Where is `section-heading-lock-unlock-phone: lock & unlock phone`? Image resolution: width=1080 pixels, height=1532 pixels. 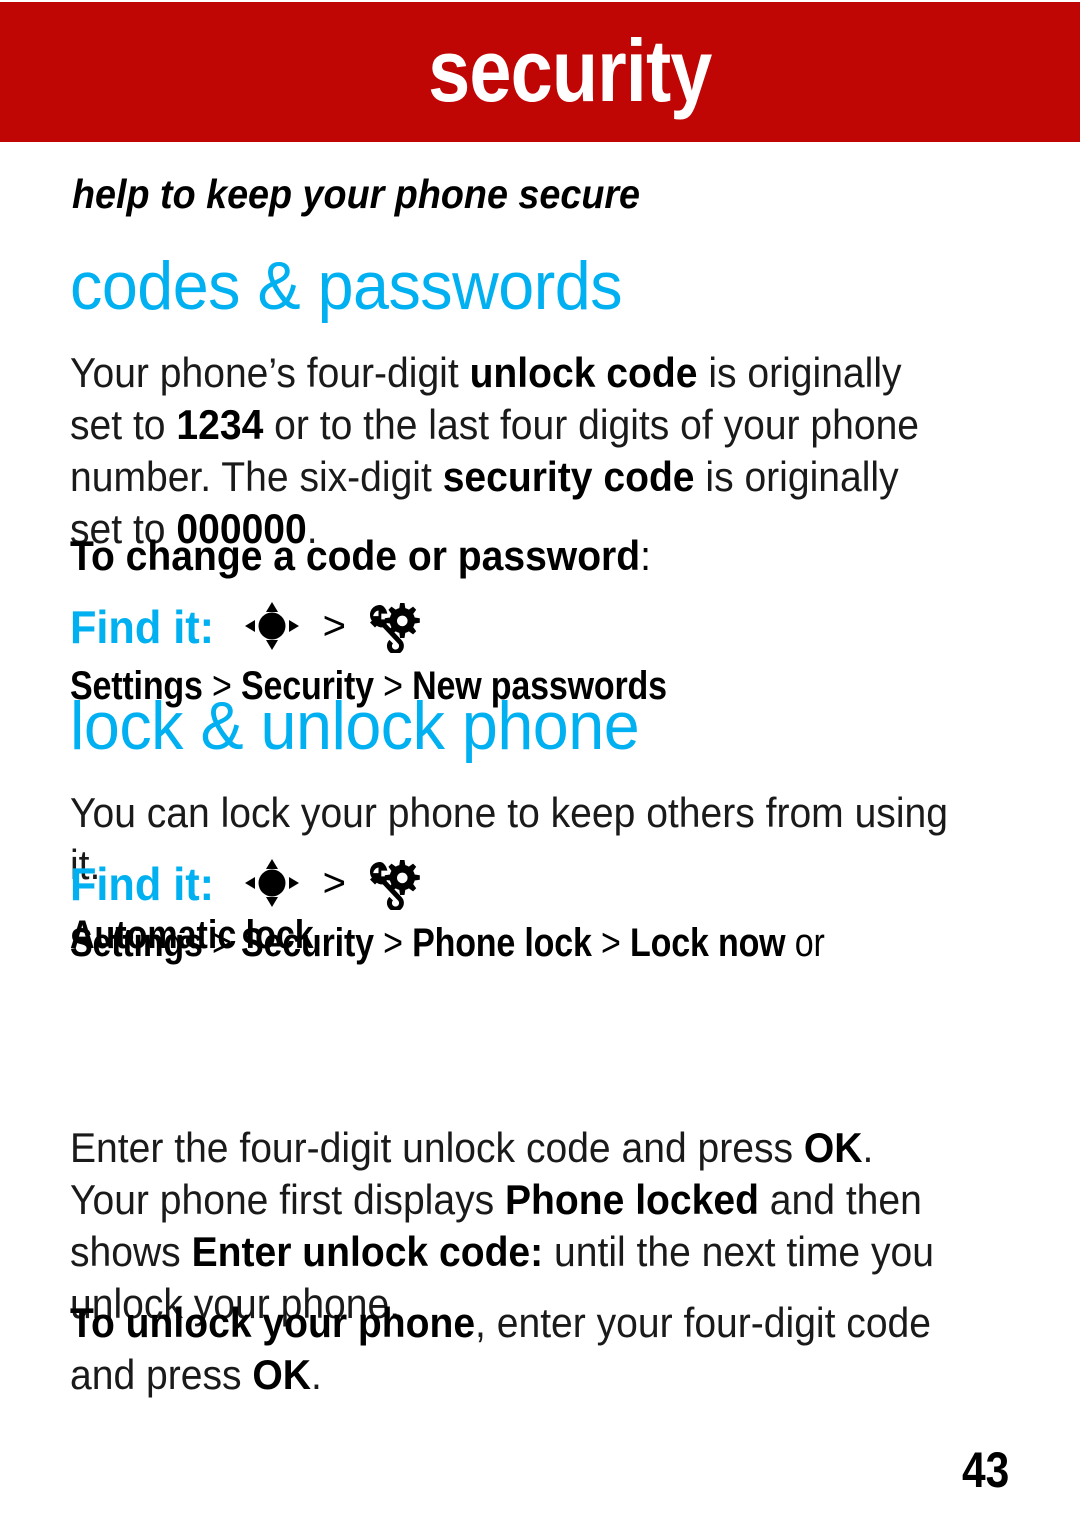
section-heading-lock-unlock-phone: lock & unlock phone is located at coordinates (355, 726).